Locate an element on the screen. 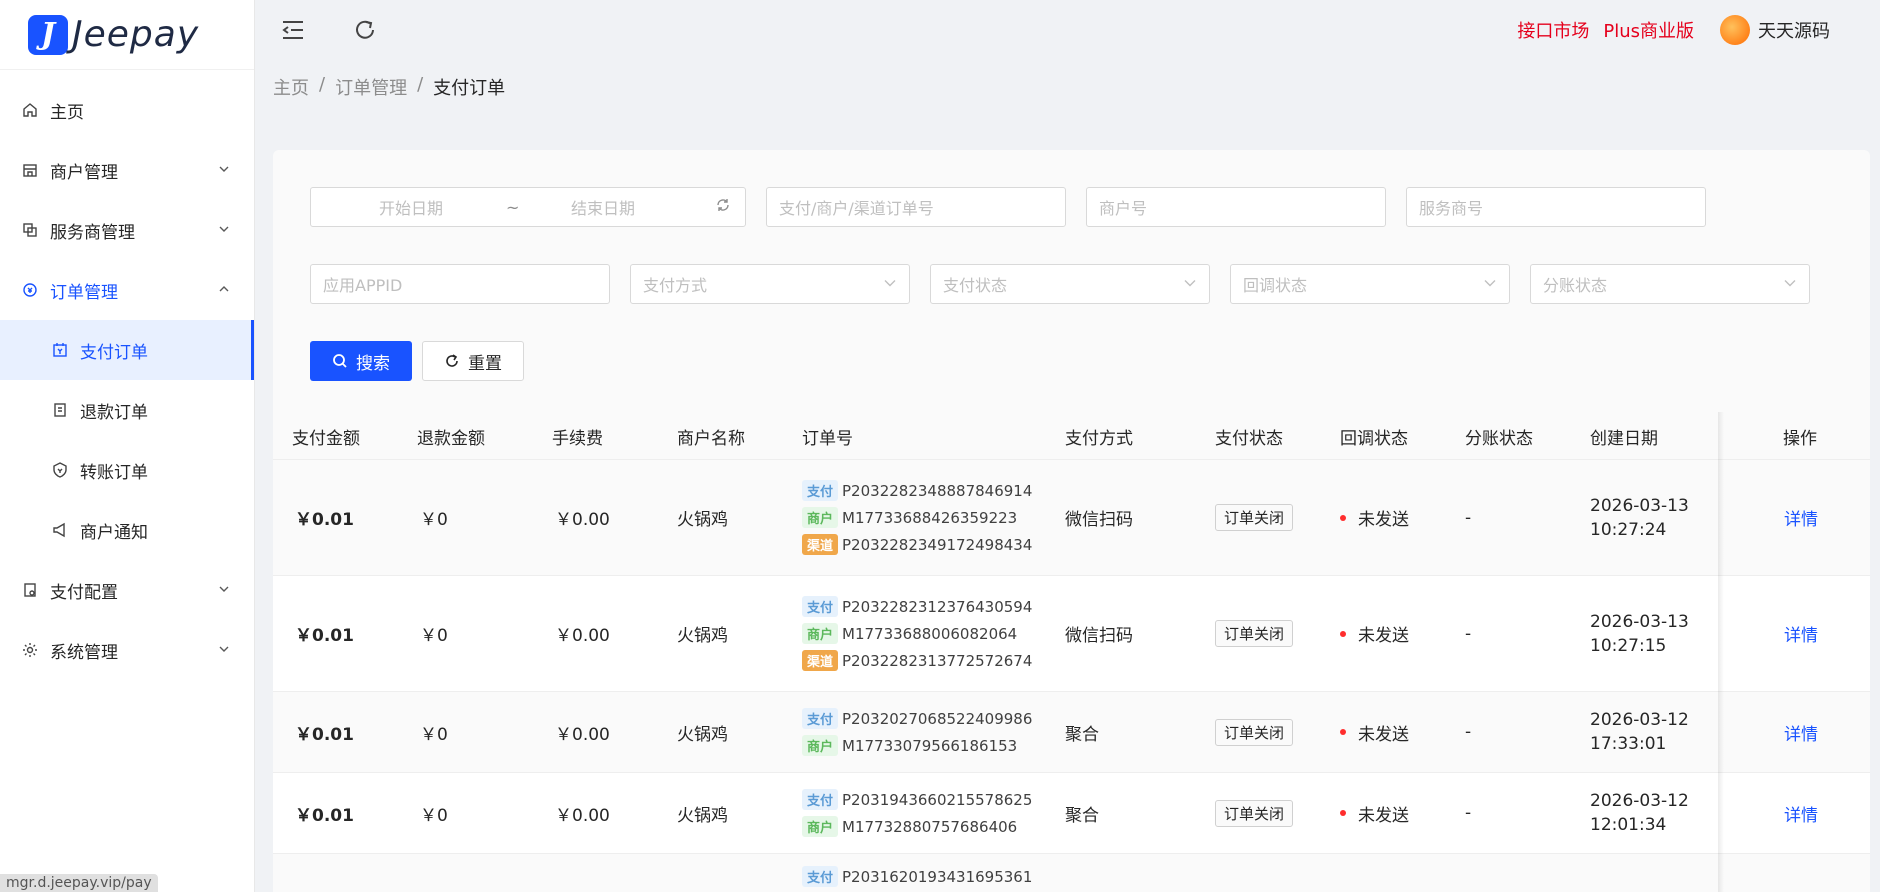  logo: J Jeepay is located at coordinates (127, 35).